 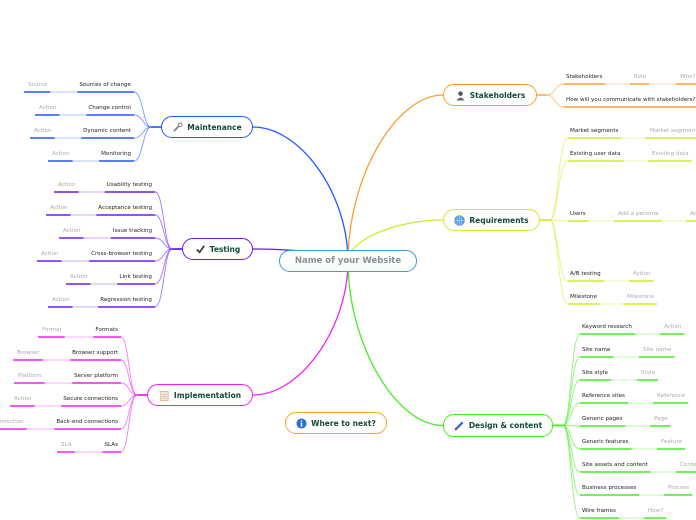 I want to click on subtopic-label: Acceptance testing, so click(x=125, y=208).